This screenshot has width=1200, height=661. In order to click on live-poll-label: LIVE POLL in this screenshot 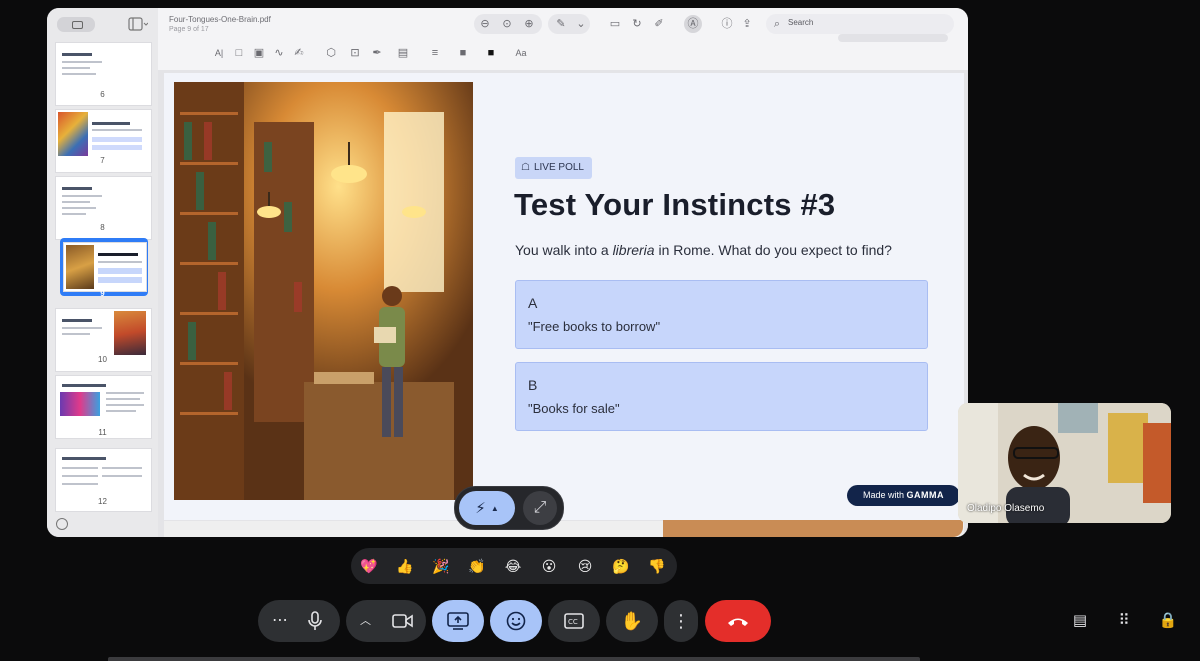, I will do `click(558, 167)`.